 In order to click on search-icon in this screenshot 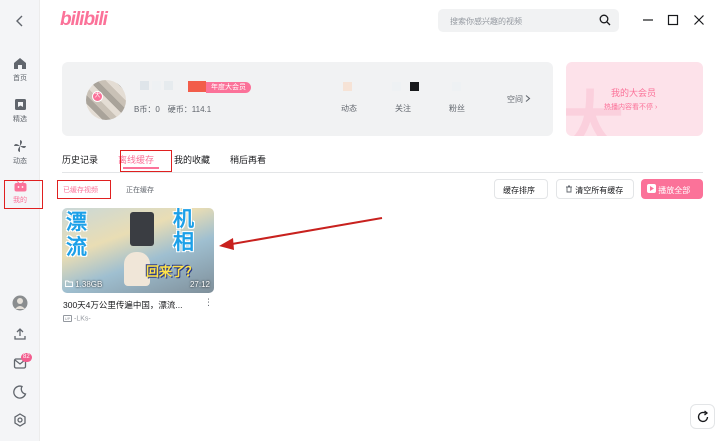, I will do `click(605, 20)`.